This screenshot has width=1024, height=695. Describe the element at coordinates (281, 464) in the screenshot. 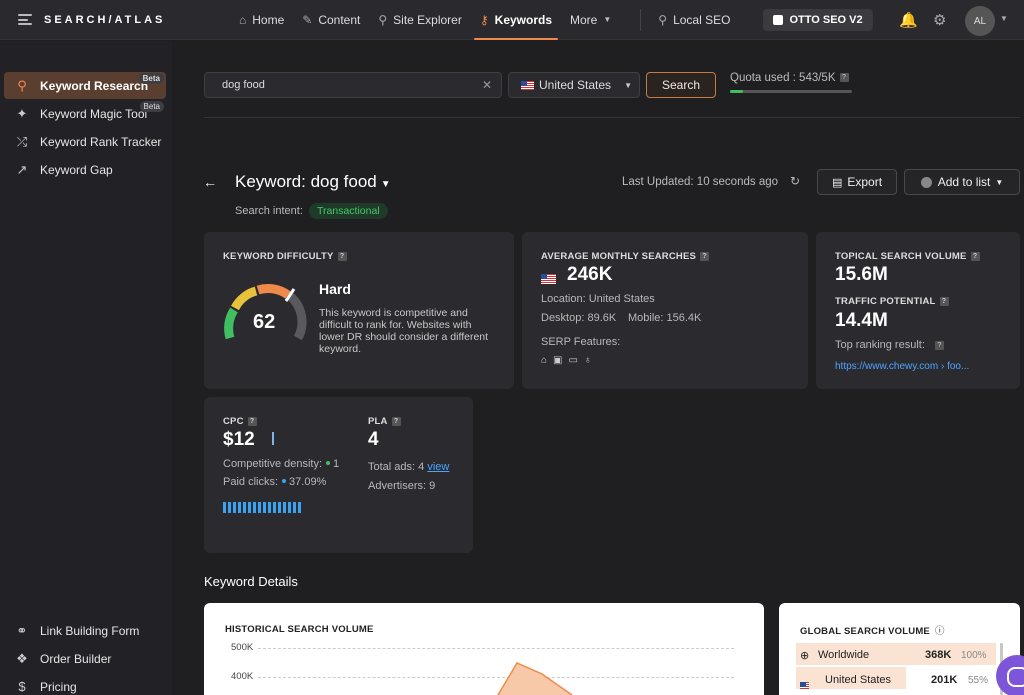

I see `competitive-density: Competitive density: 1` at that location.